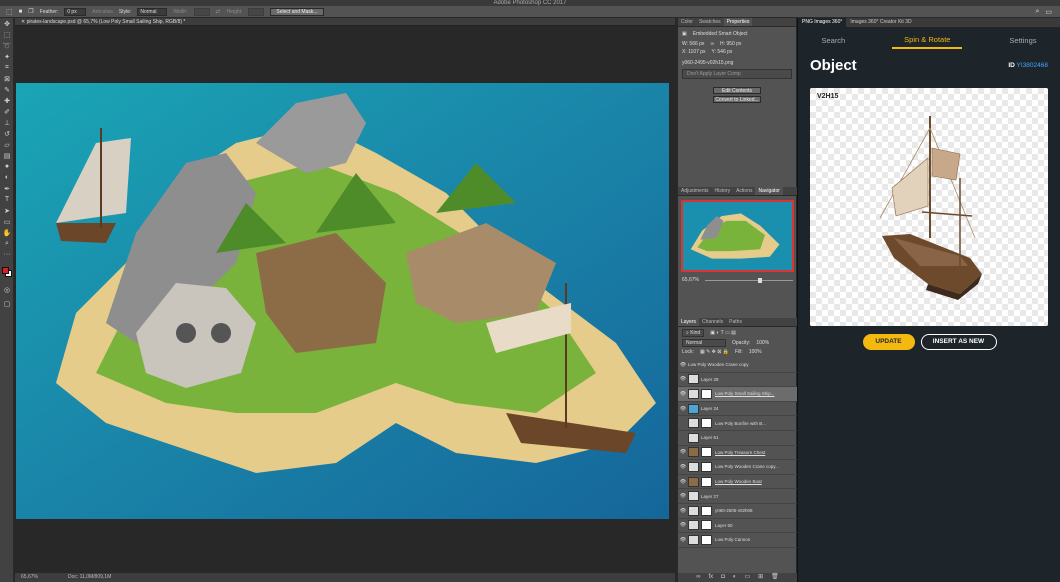 The height and width of the screenshot is (582, 1060). Describe the element at coordinates (7, 210) in the screenshot. I see `path-selection-icon: ➤` at that location.